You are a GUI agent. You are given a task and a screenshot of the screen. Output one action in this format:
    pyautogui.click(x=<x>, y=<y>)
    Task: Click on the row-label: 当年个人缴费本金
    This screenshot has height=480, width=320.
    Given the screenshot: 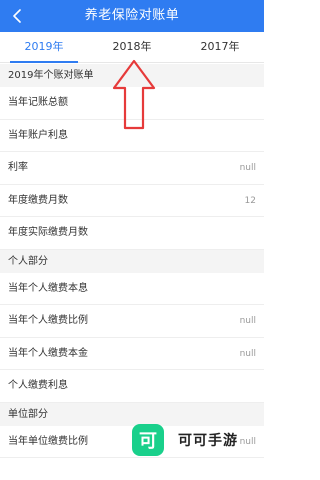 What is the action you would take?
    pyautogui.click(x=48, y=353)
    